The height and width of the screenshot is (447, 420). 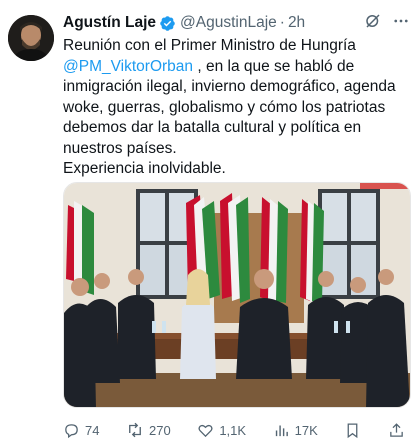 What do you see at coordinates (148, 430) in the screenshot?
I see `repost-button: 270` at bounding box center [148, 430].